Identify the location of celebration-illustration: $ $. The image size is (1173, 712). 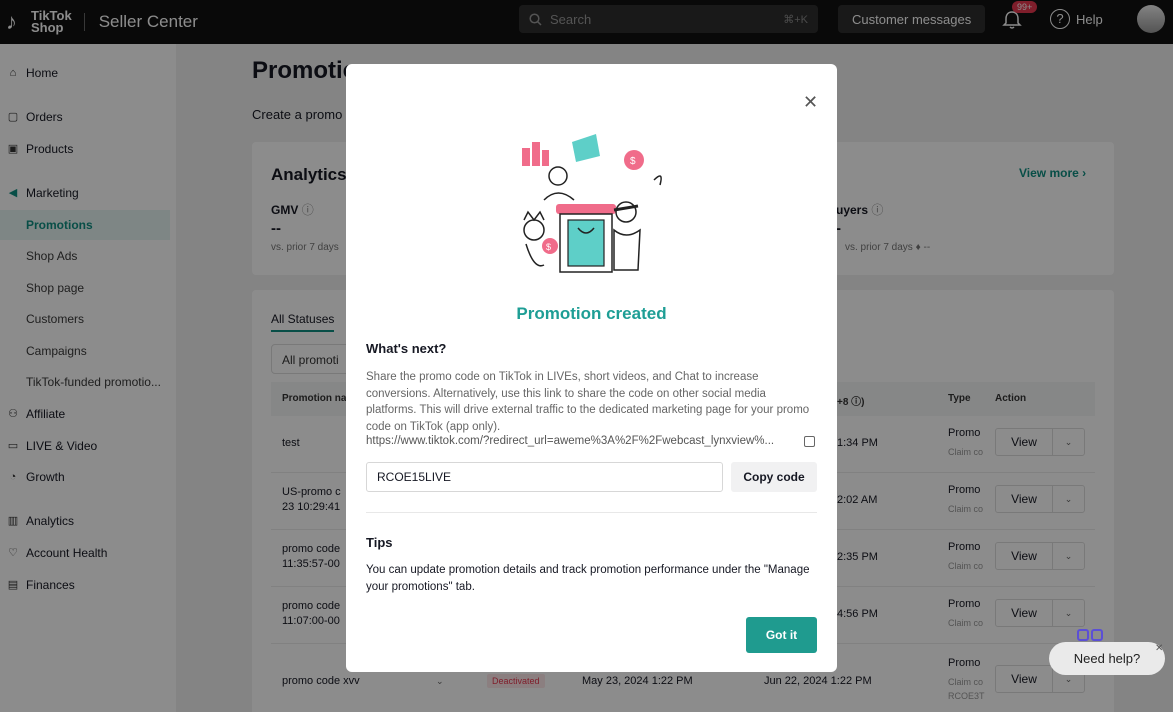
(592, 203).